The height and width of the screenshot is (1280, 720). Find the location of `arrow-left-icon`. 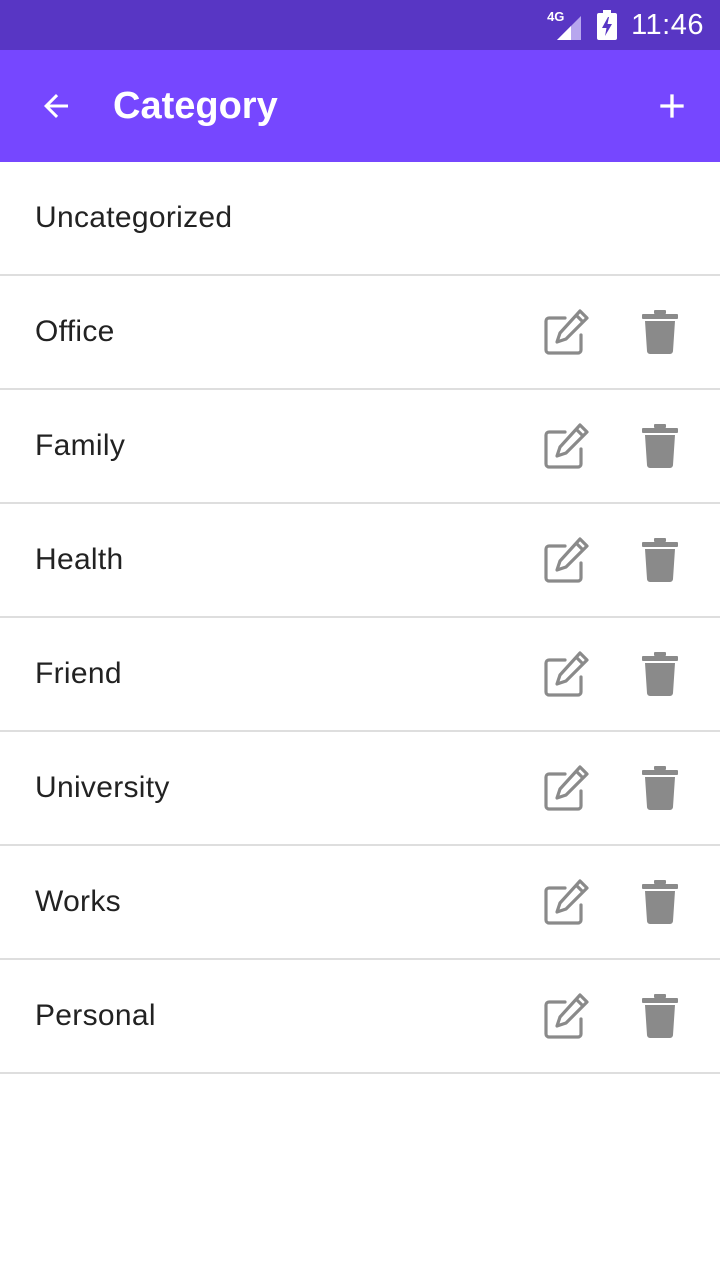

arrow-left-icon is located at coordinates (56, 106).